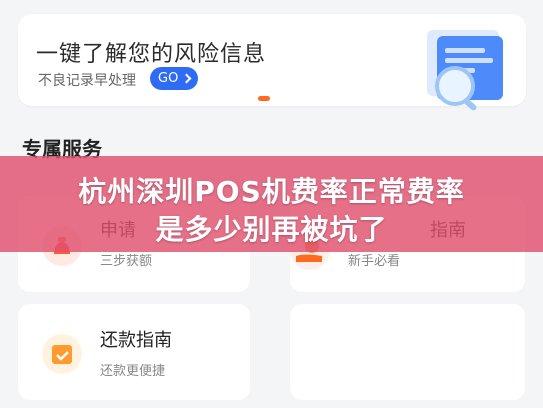 This screenshot has width=543, height=408. I want to click on carousel-indicator, so click(264, 98).